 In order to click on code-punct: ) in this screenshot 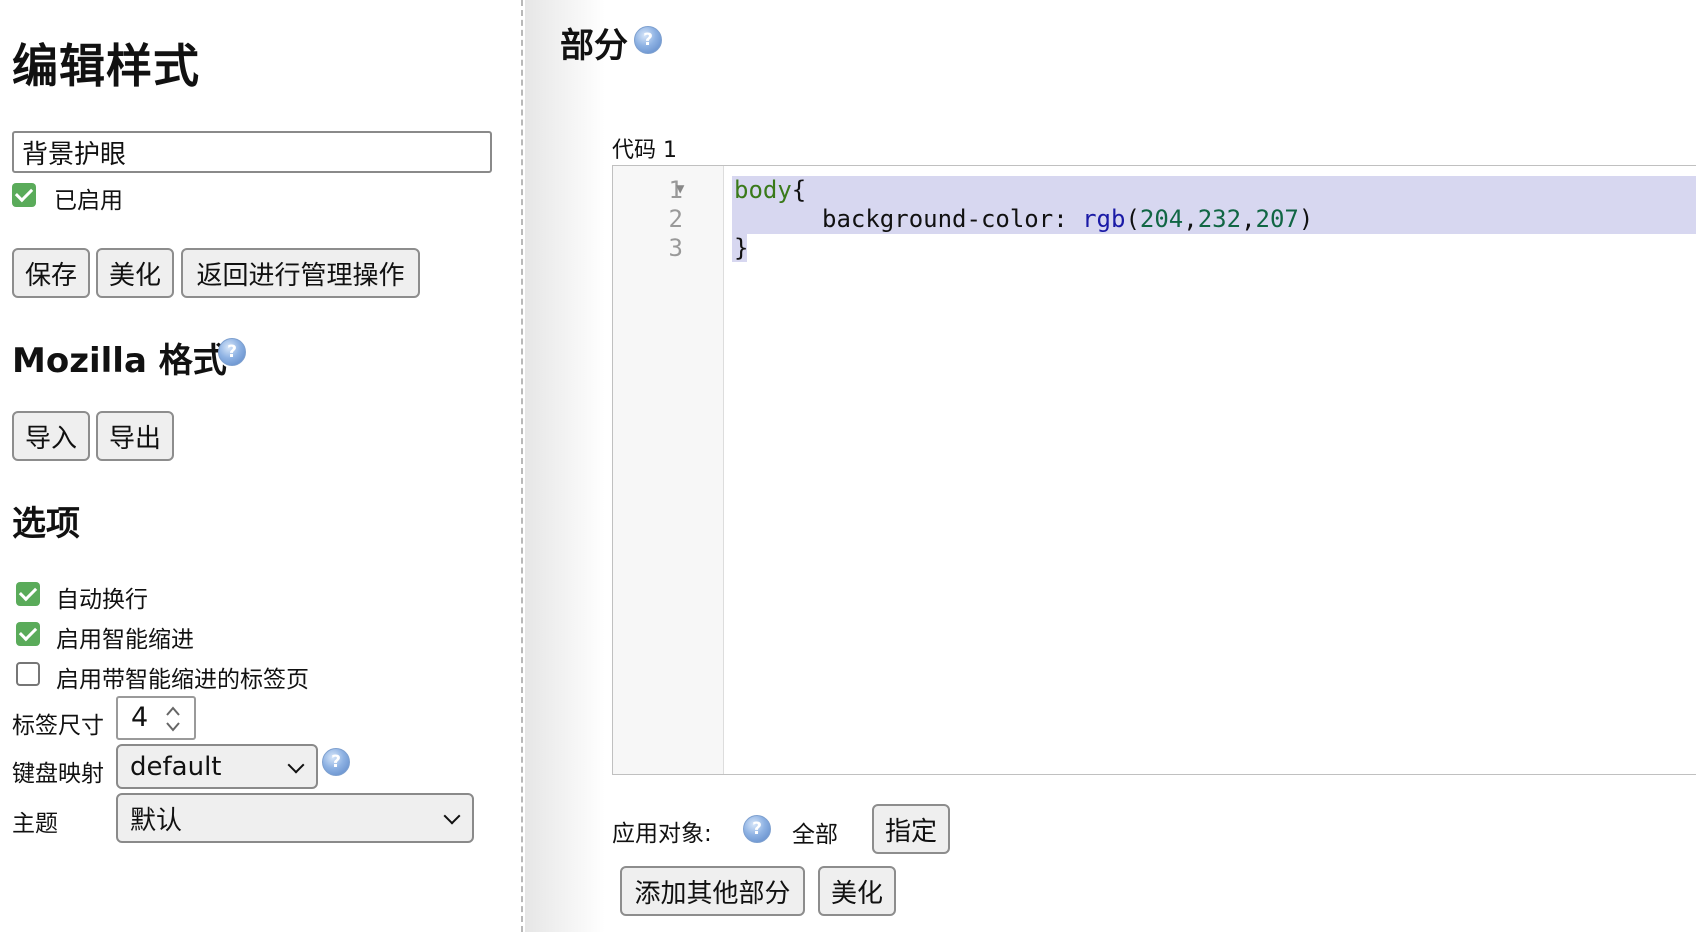, I will do `click(1306, 219)`.